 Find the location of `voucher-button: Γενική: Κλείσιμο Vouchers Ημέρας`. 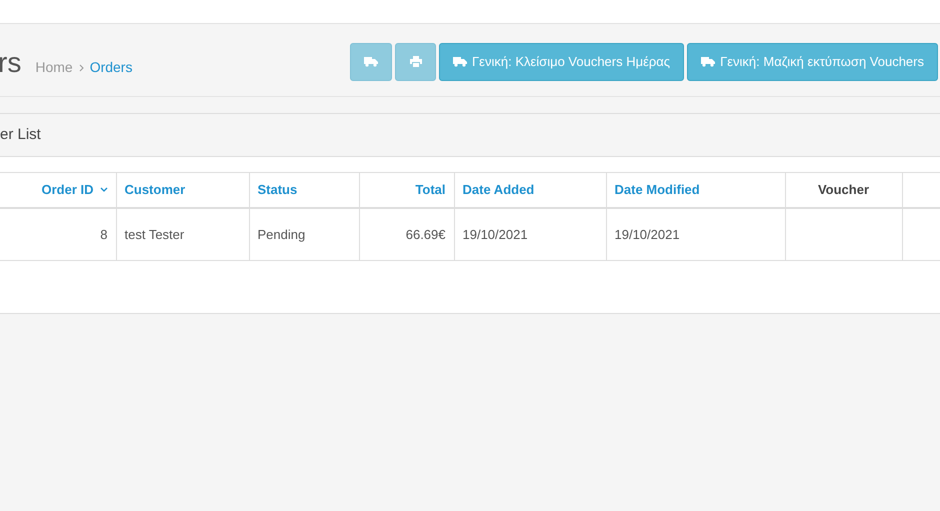

voucher-button: Γενική: Κλείσιμο Vouchers Ημέρας is located at coordinates (561, 61).